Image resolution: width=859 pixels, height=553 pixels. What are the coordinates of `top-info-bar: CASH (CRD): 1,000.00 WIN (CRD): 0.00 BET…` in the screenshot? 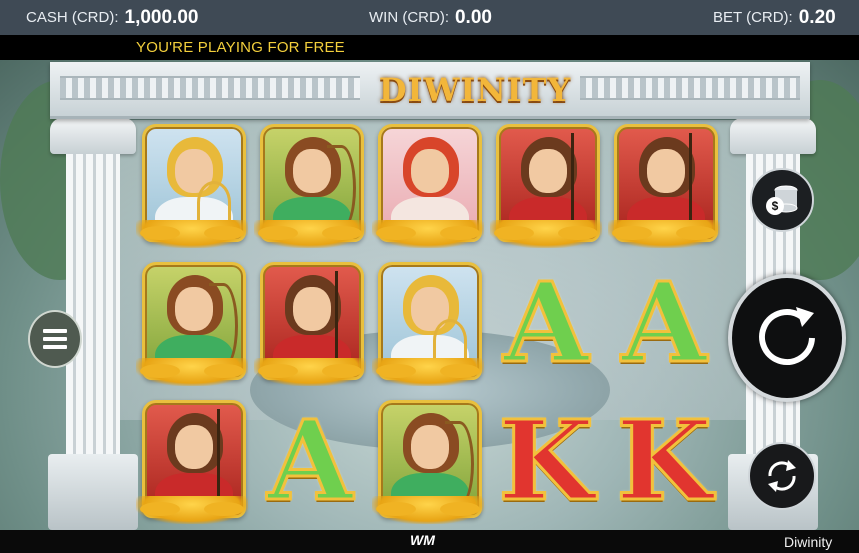 It's located at (429, 17).